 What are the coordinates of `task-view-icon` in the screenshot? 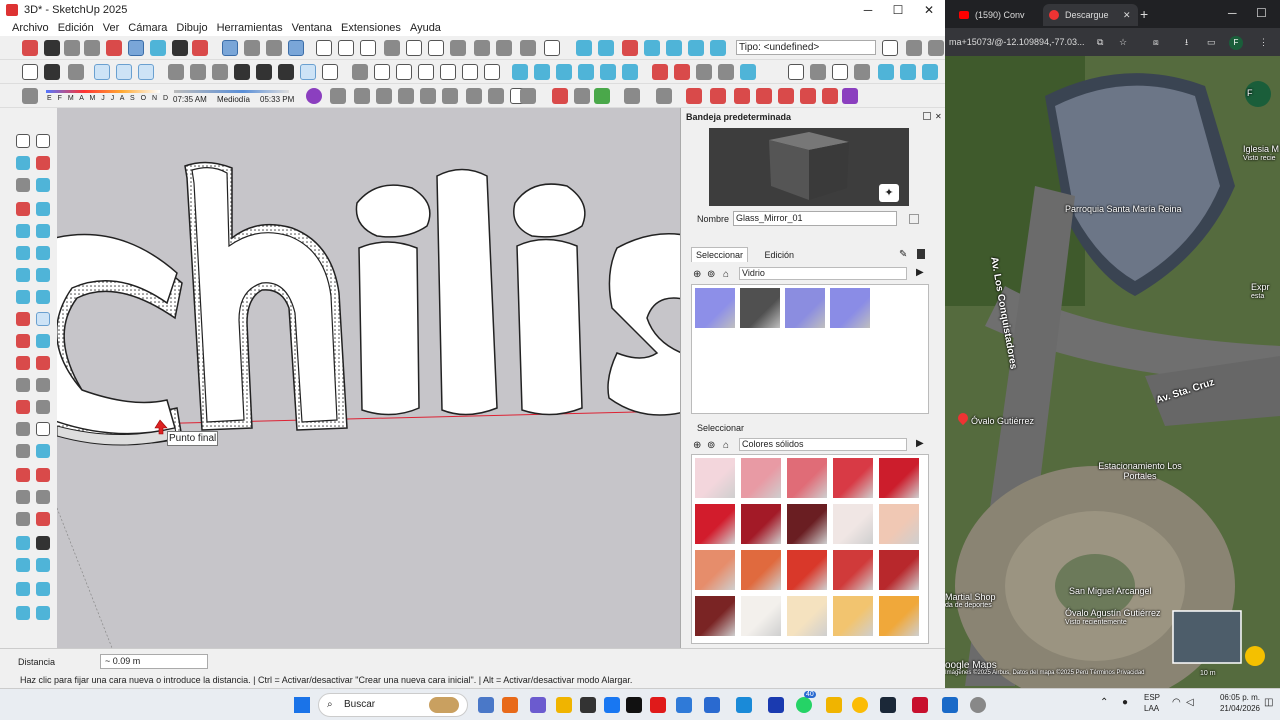 It's located at (486, 705).